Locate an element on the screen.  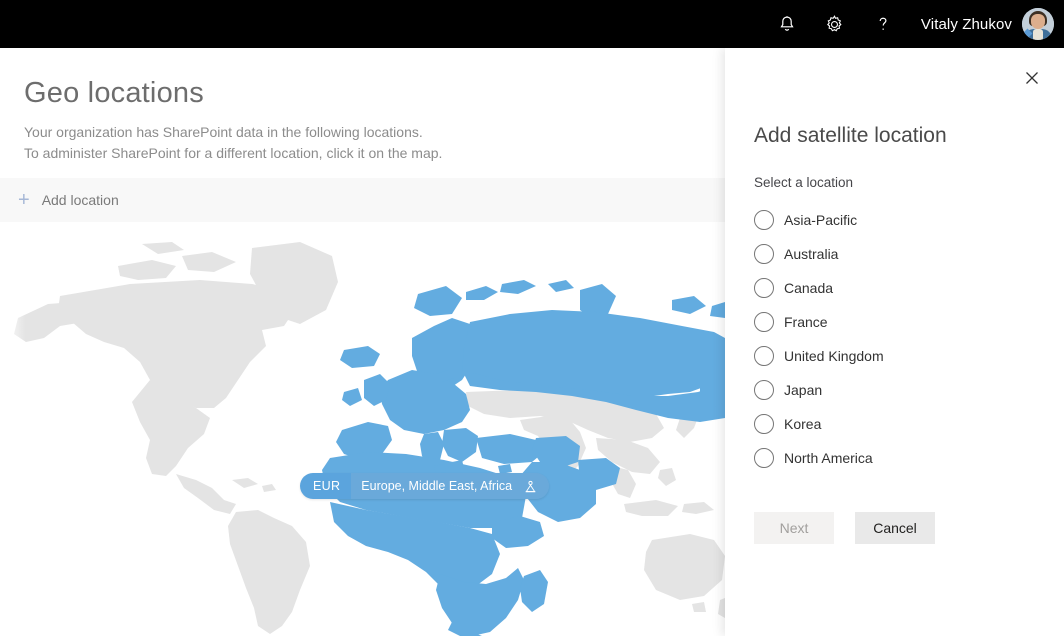
radio-label: Canada is located at coordinates (809, 288).